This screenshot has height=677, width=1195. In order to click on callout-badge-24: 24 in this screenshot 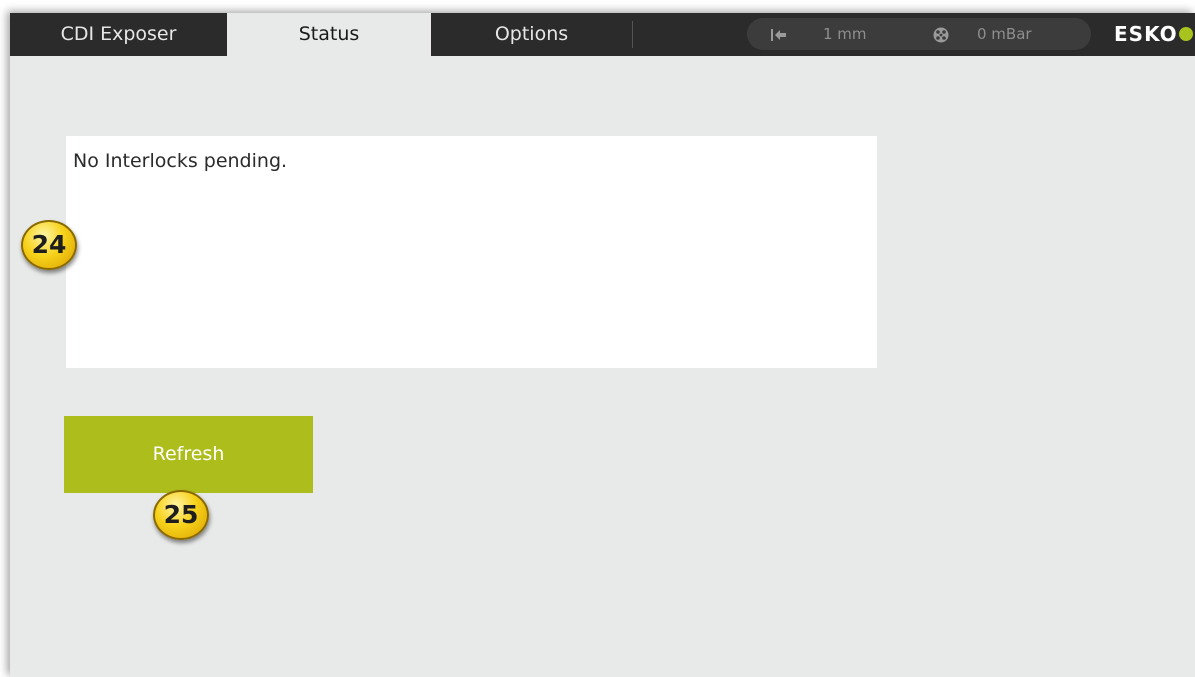, I will do `click(49, 245)`.